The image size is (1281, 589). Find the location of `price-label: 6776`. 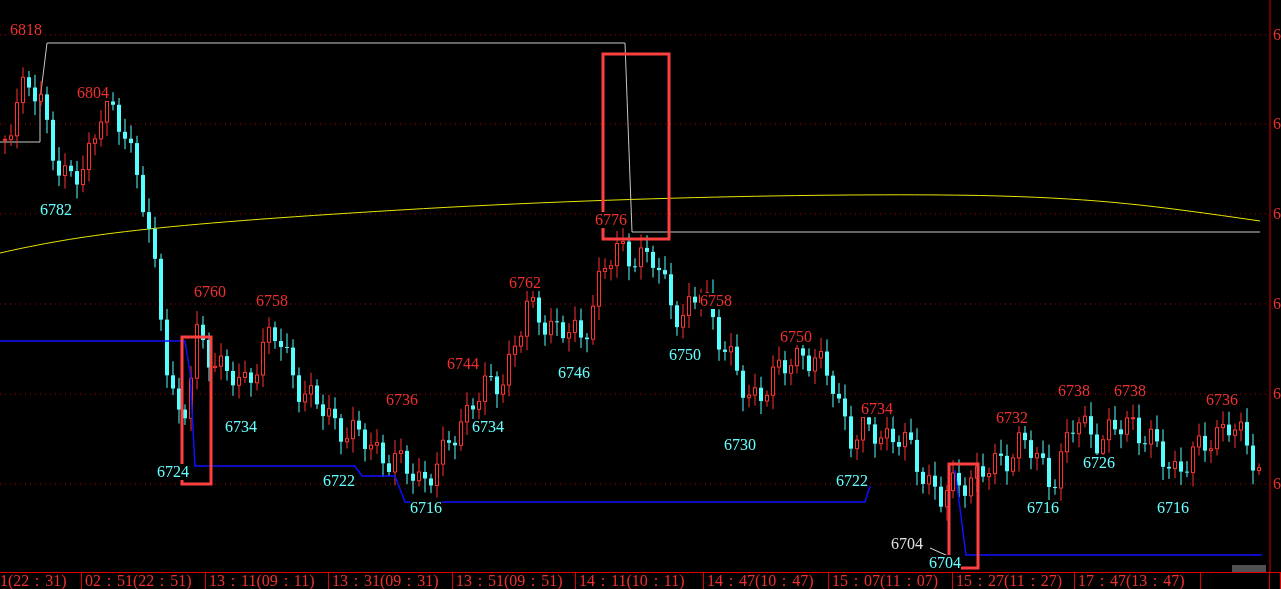

price-label: 6776 is located at coordinates (611, 220).